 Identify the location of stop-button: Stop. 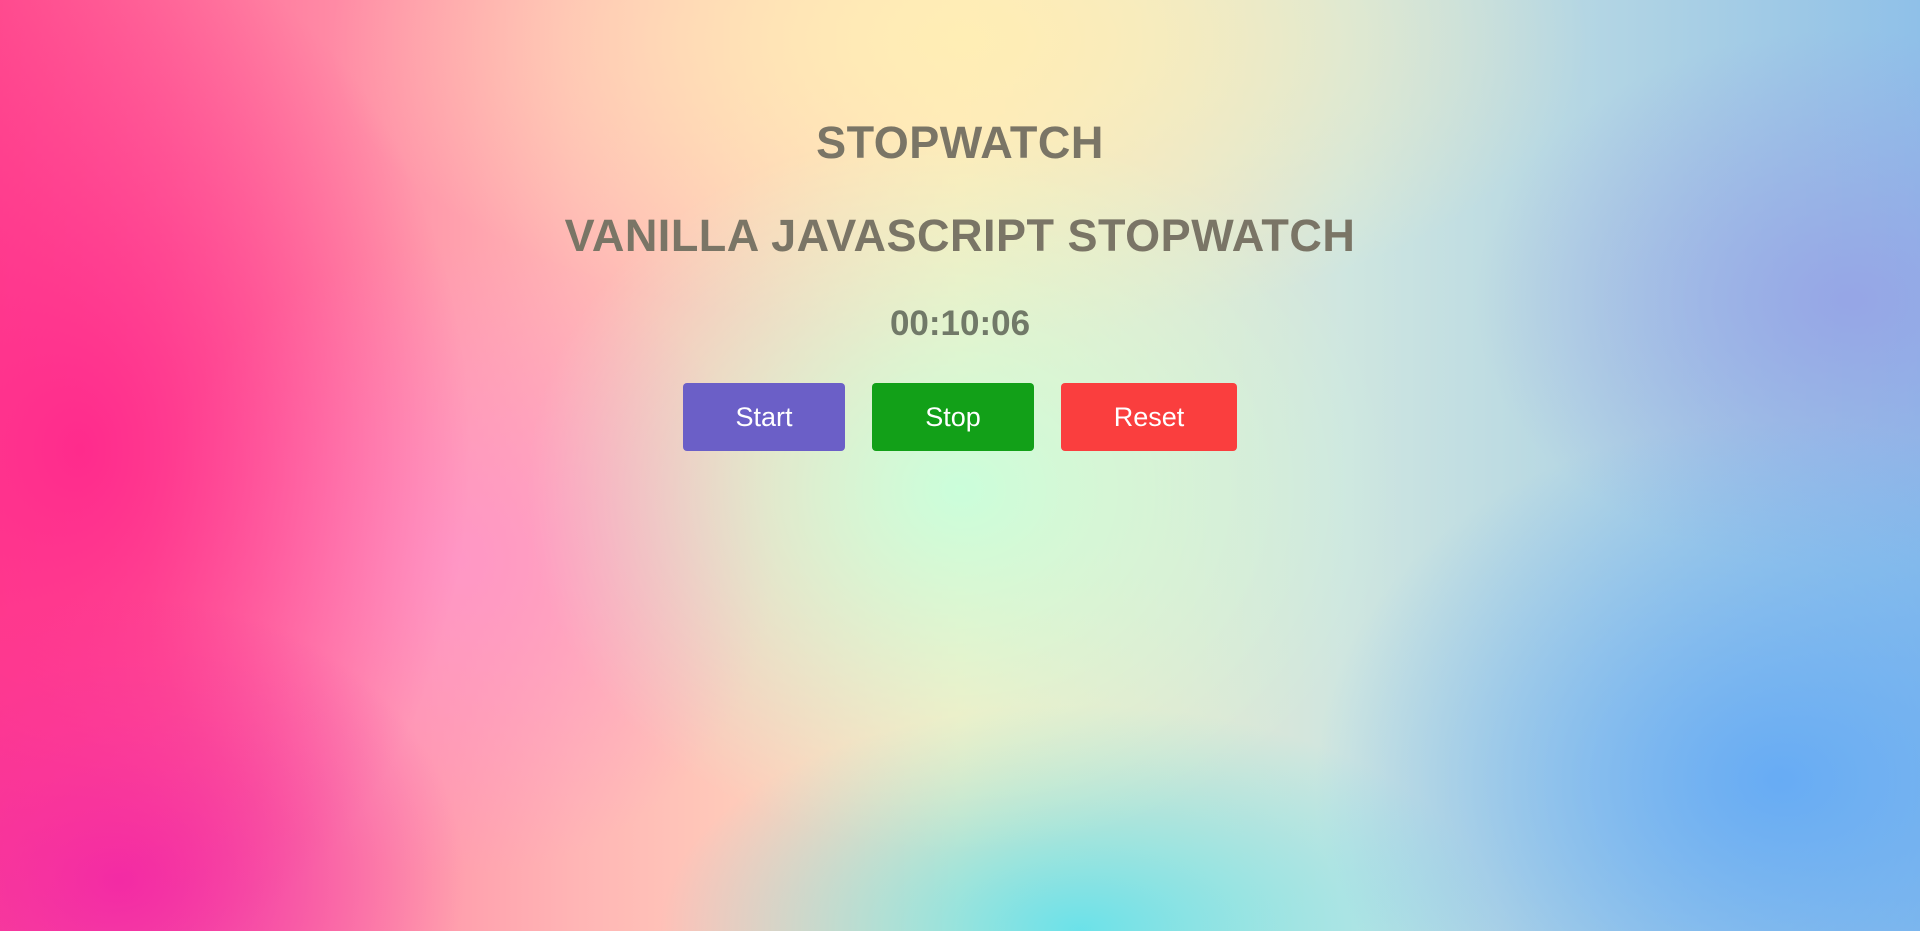
(953, 417).